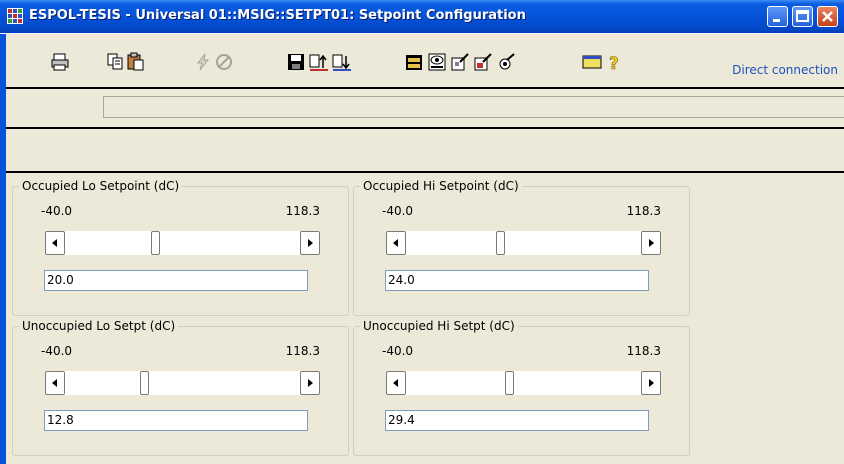 The width and height of the screenshot is (844, 464). I want to click on wizard-icon, so click(460, 62).